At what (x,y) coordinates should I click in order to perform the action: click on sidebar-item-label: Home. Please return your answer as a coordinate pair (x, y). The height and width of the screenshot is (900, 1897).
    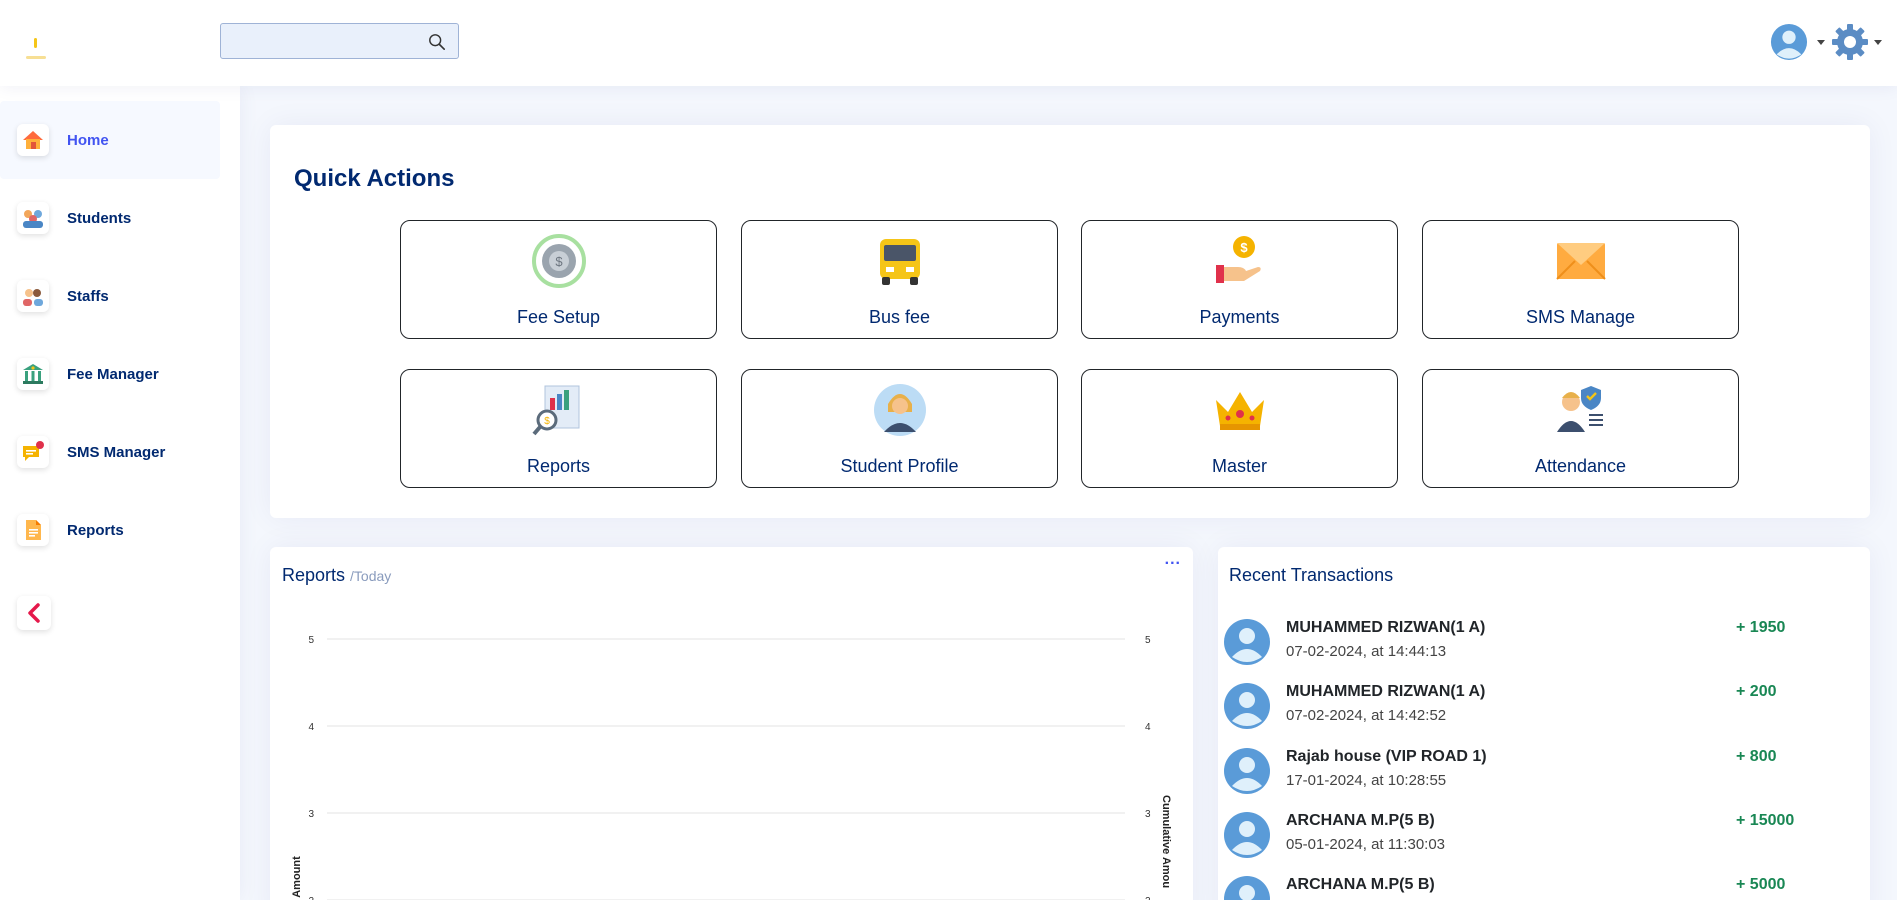
    Looking at the image, I should click on (88, 140).